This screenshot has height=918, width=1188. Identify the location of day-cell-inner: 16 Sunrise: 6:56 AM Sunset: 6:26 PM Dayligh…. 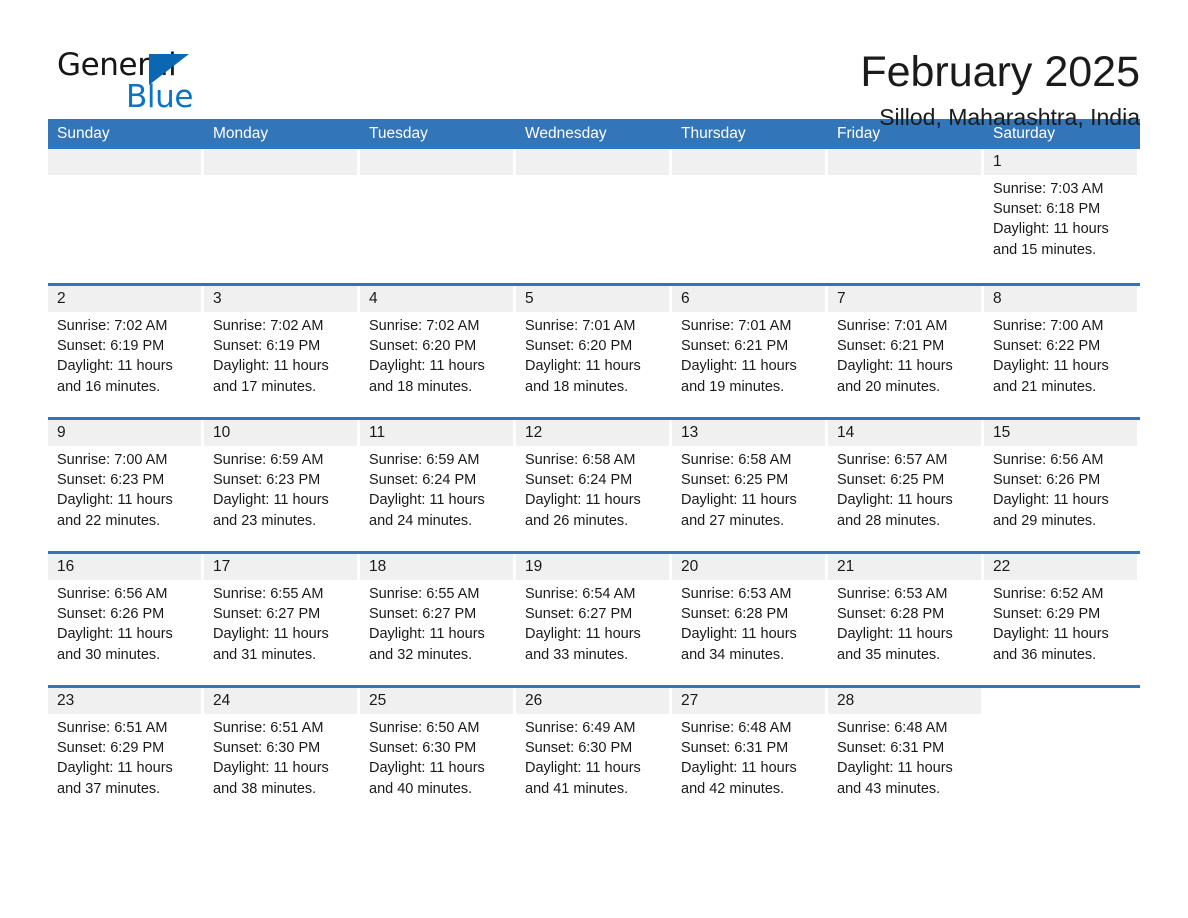
(124, 619).